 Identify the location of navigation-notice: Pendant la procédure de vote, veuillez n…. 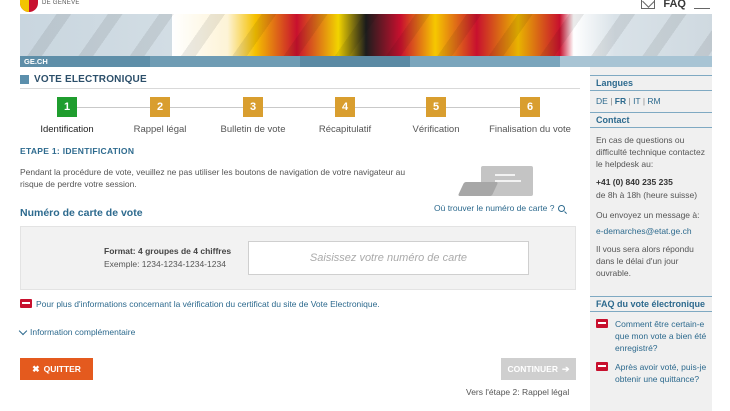
(213, 178).